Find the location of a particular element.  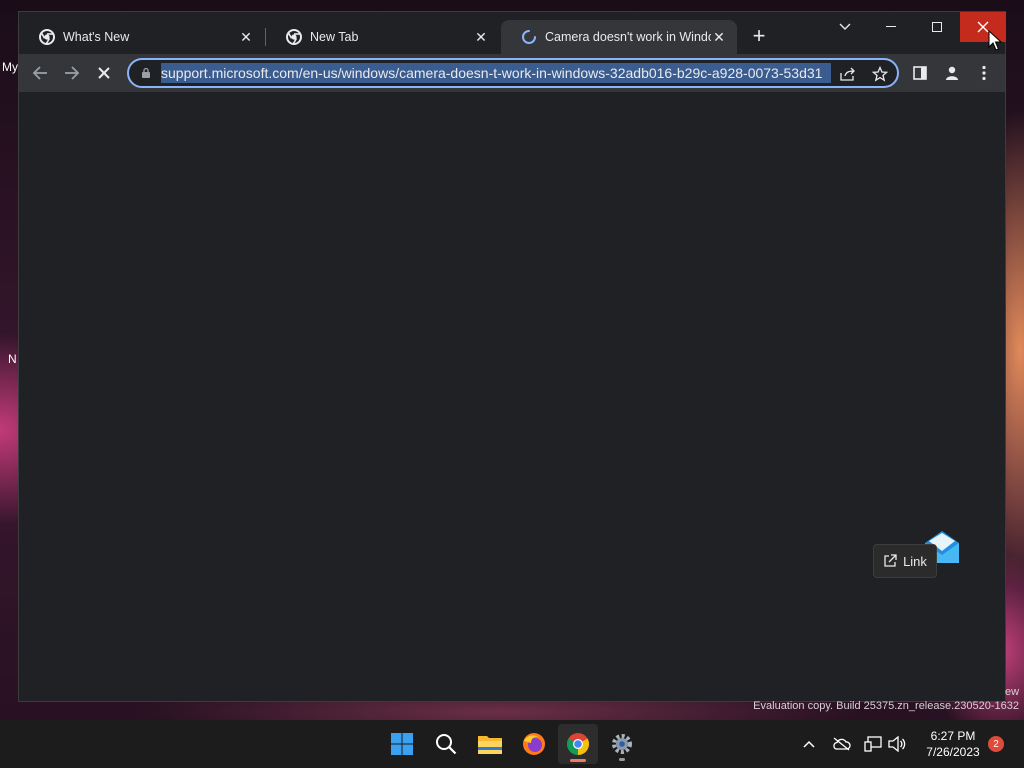

running-app-indicator is located at coordinates (622, 759).